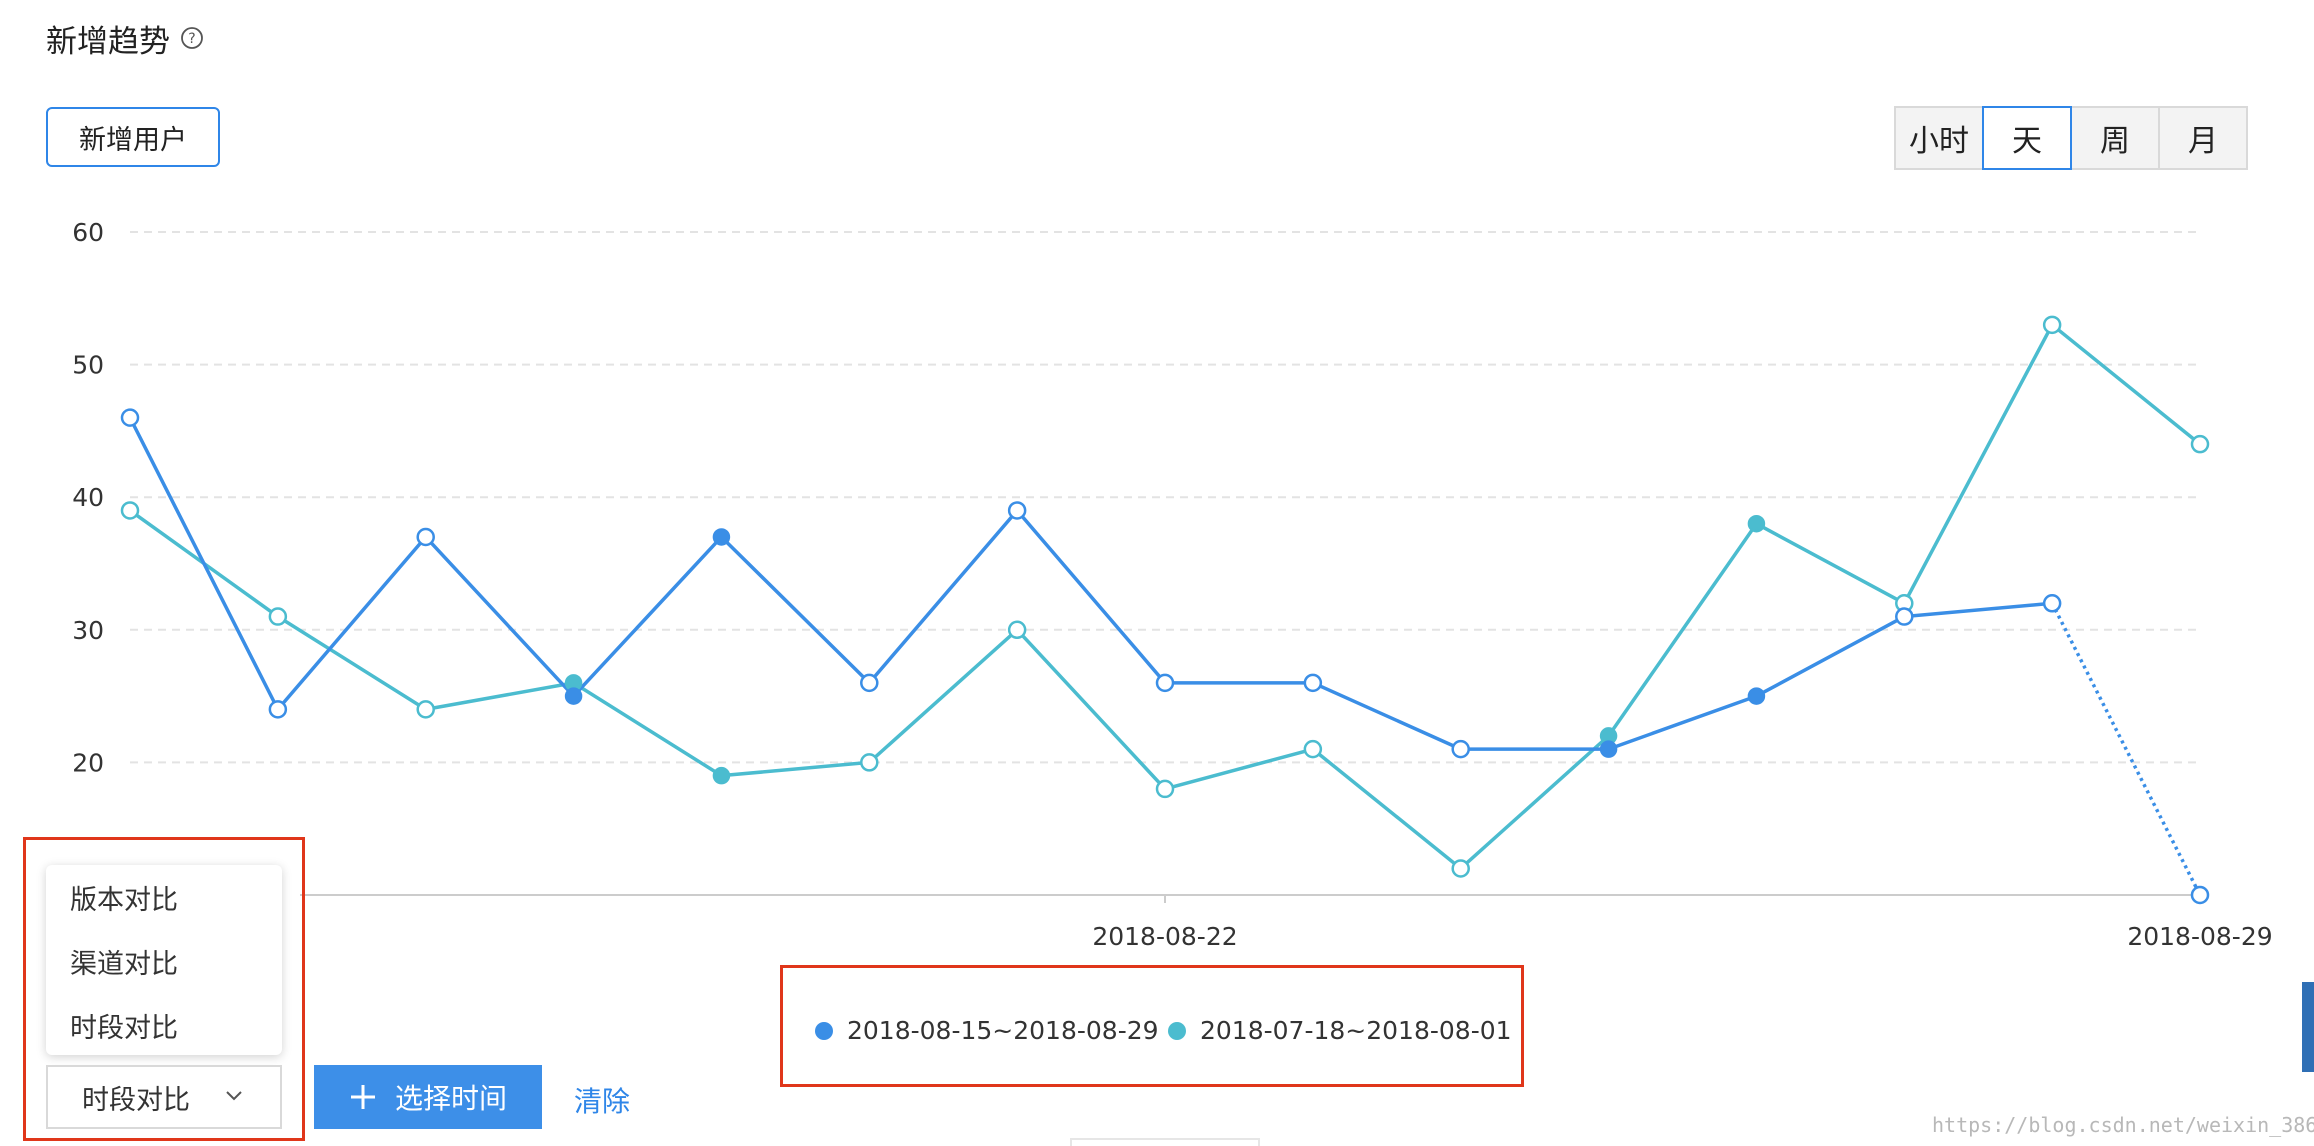  Describe the element at coordinates (234, 1096) in the screenshot. I see `chevron-down-icon` at that location.